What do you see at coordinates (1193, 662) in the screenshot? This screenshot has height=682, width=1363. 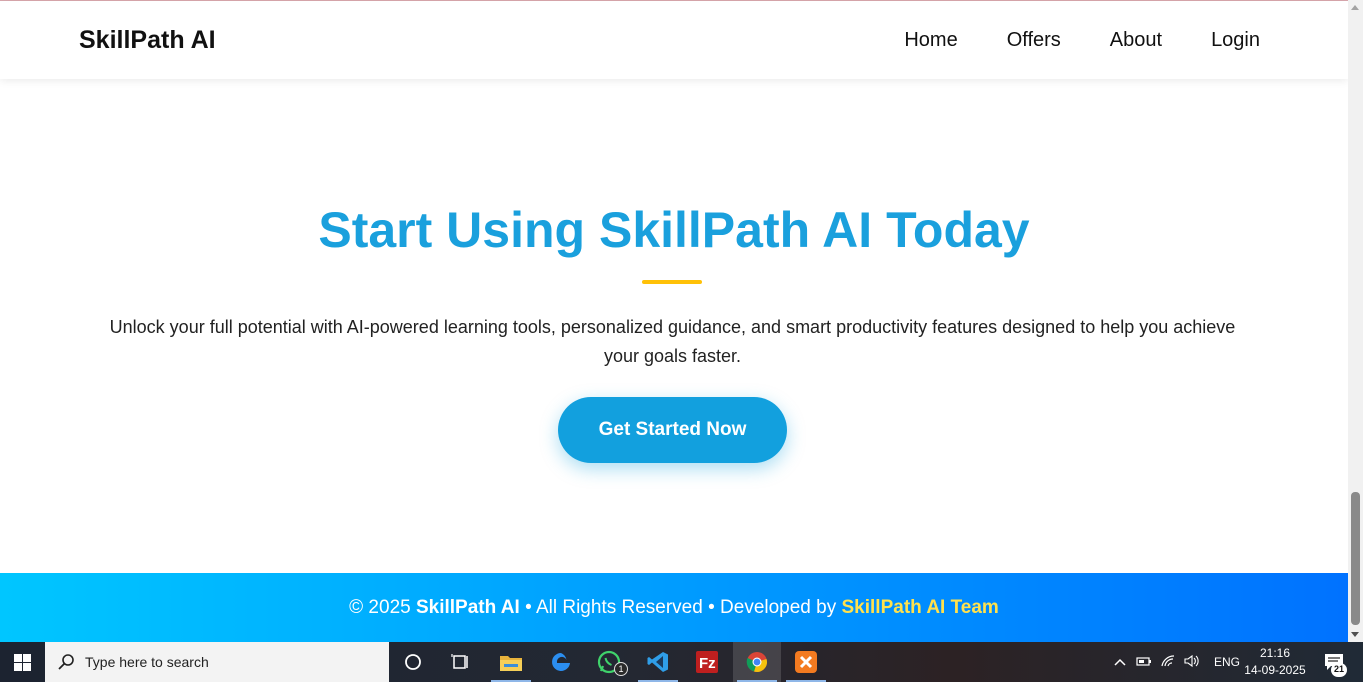 I see `volume-icon` at bounding box center [1193, 662].